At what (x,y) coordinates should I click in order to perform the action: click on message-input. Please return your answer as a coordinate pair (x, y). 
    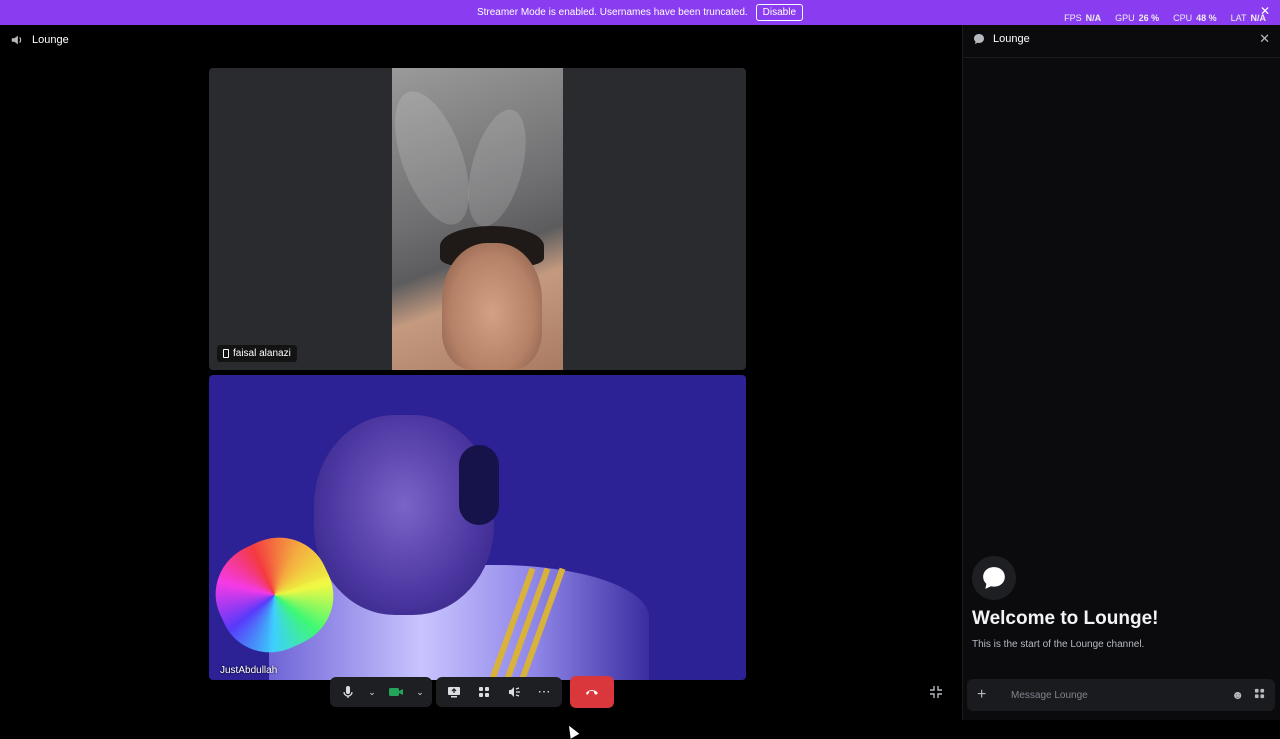
    Looking at the image, I should click on (1116, 695).